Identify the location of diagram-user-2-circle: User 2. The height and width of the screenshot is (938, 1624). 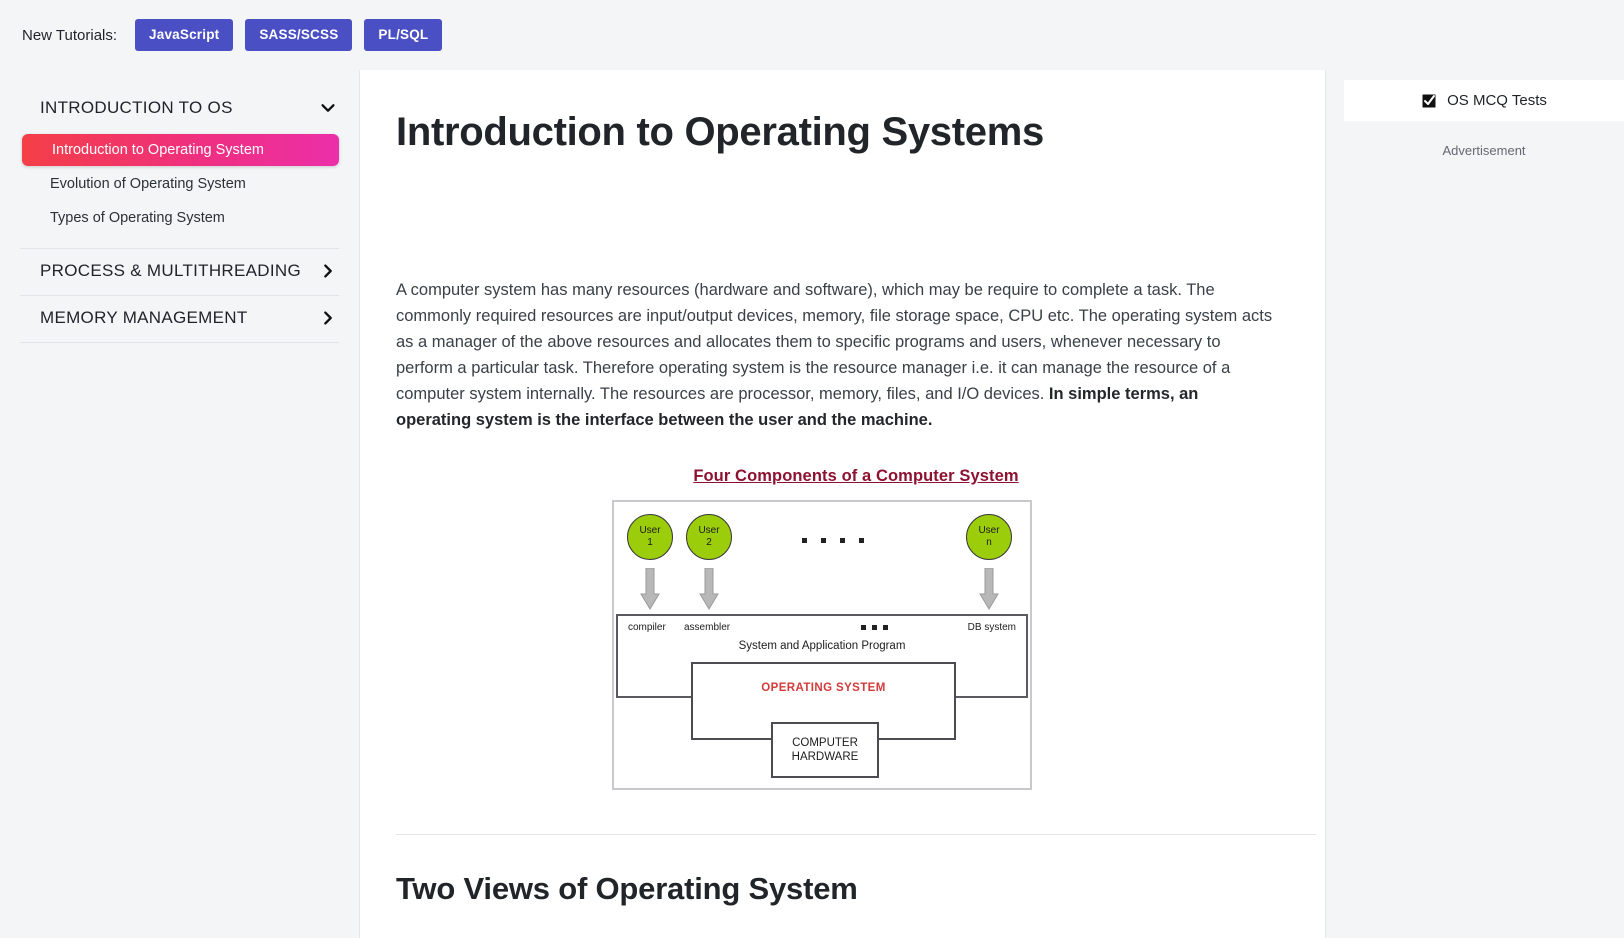
(709, 537).